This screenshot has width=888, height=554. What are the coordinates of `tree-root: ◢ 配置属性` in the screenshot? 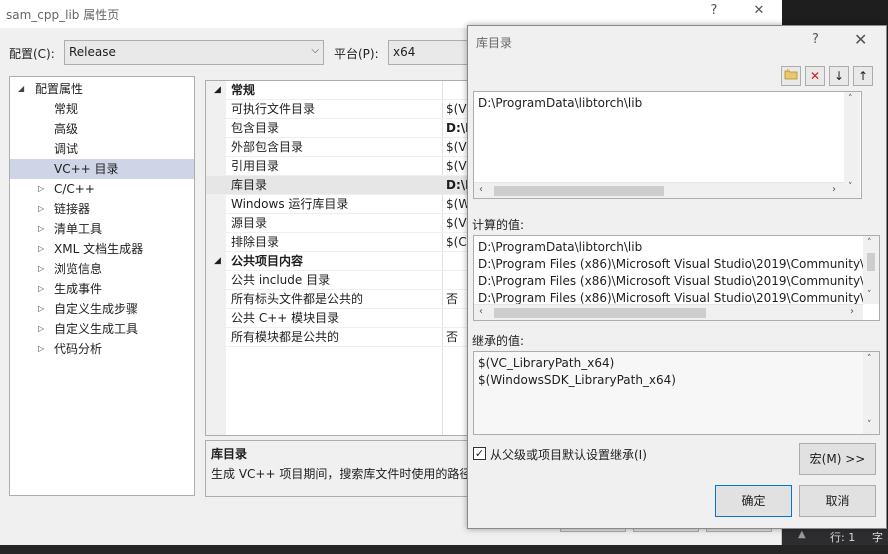 It's located at (102, 89).